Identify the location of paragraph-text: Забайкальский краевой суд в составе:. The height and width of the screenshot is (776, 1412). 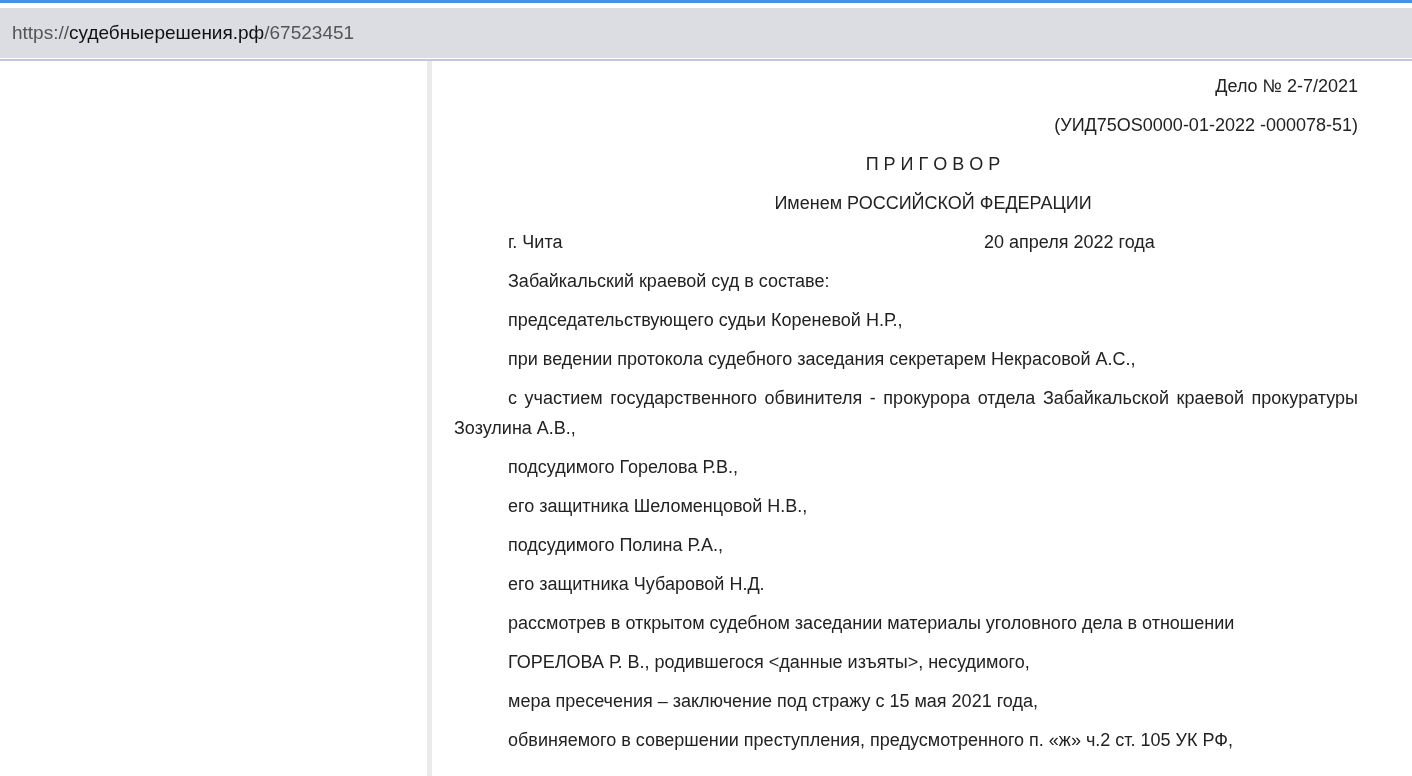
(669, 281).